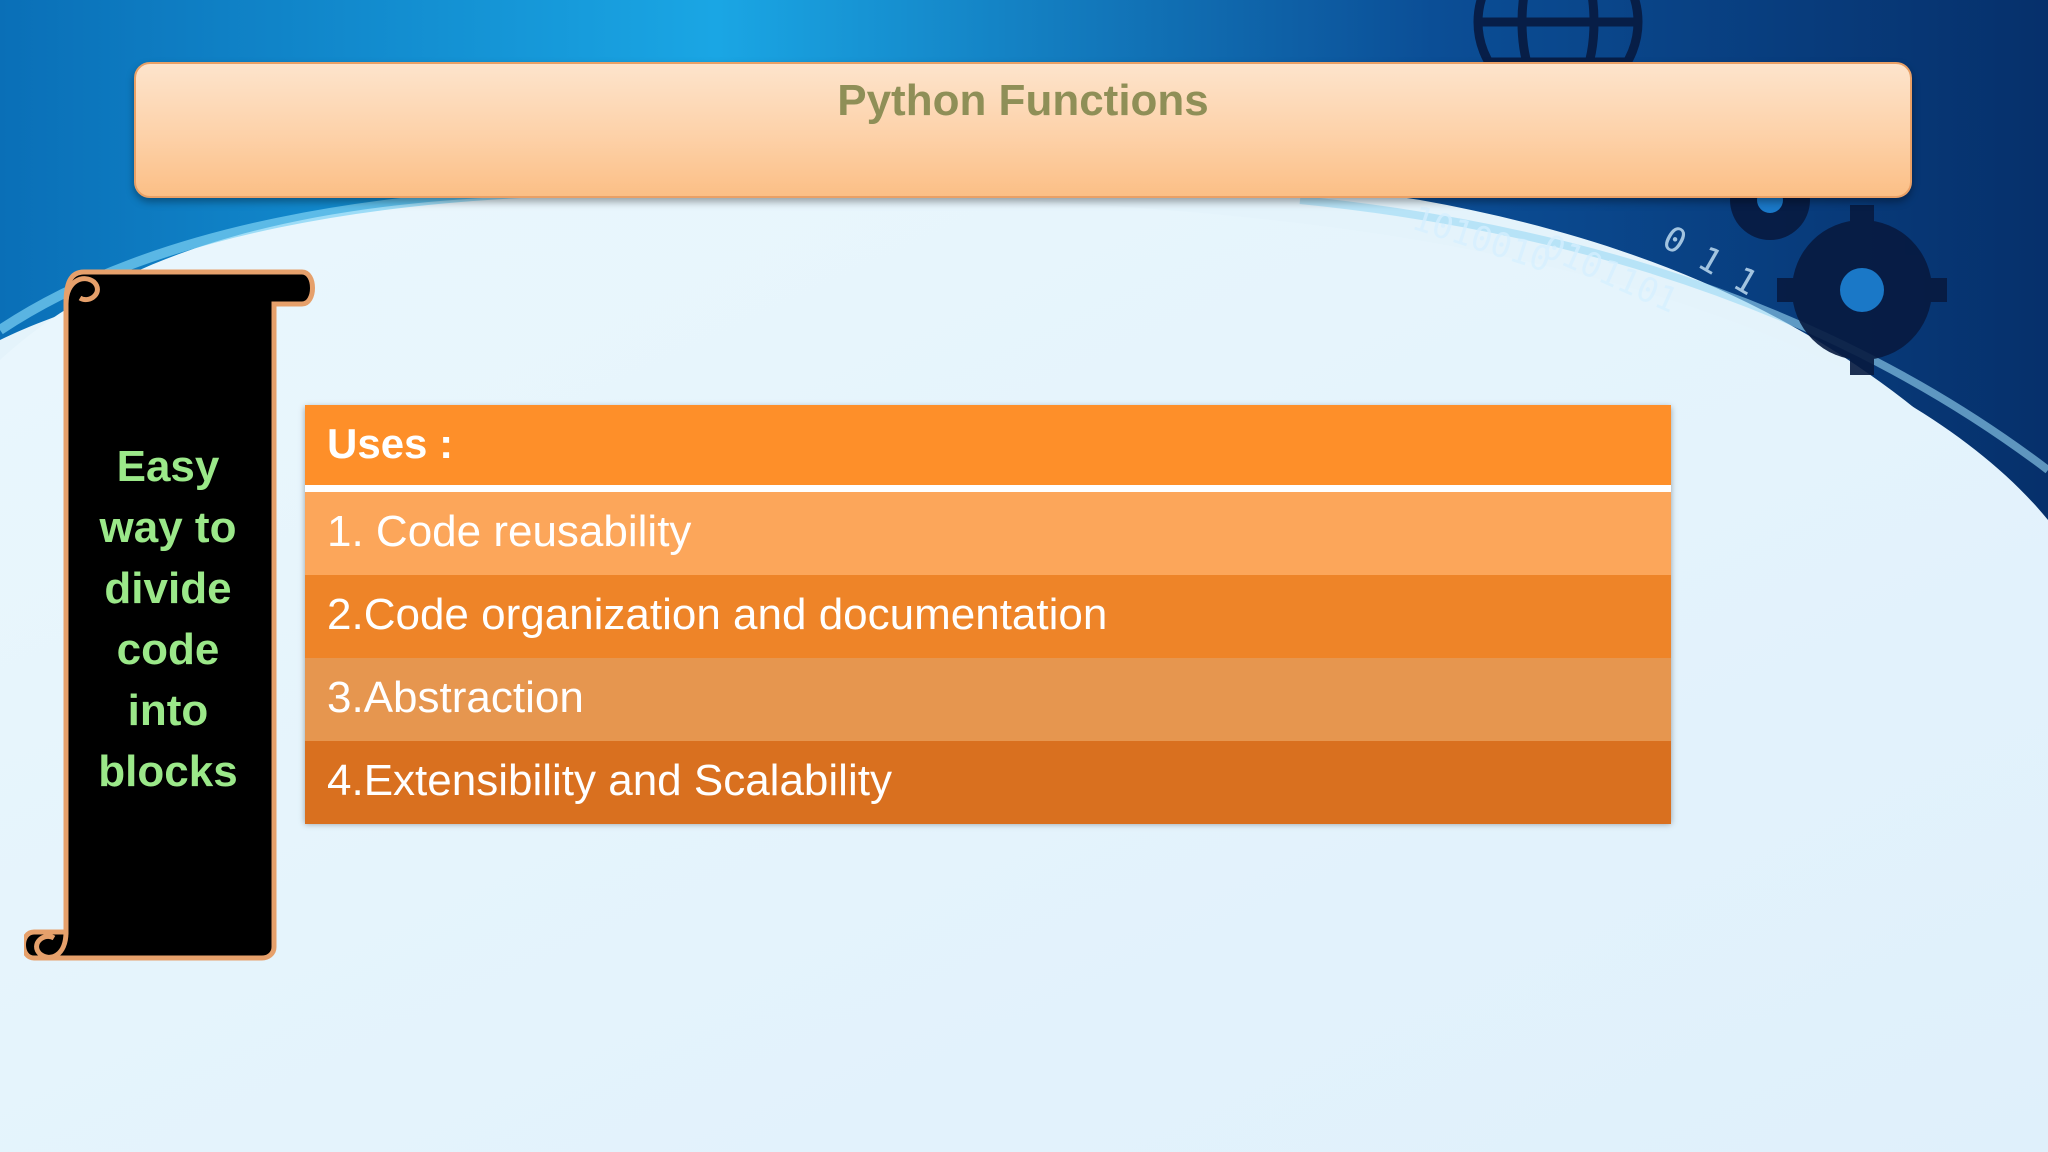  I want to click on title-banner: Python Functions, so click(1023, 130).